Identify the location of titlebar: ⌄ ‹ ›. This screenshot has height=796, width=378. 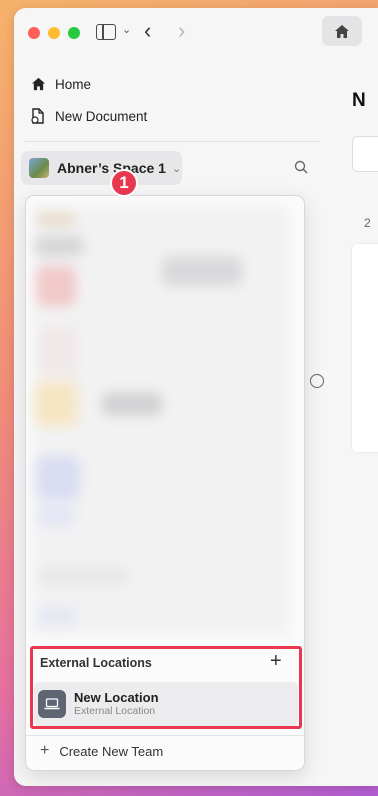
(196, 31).